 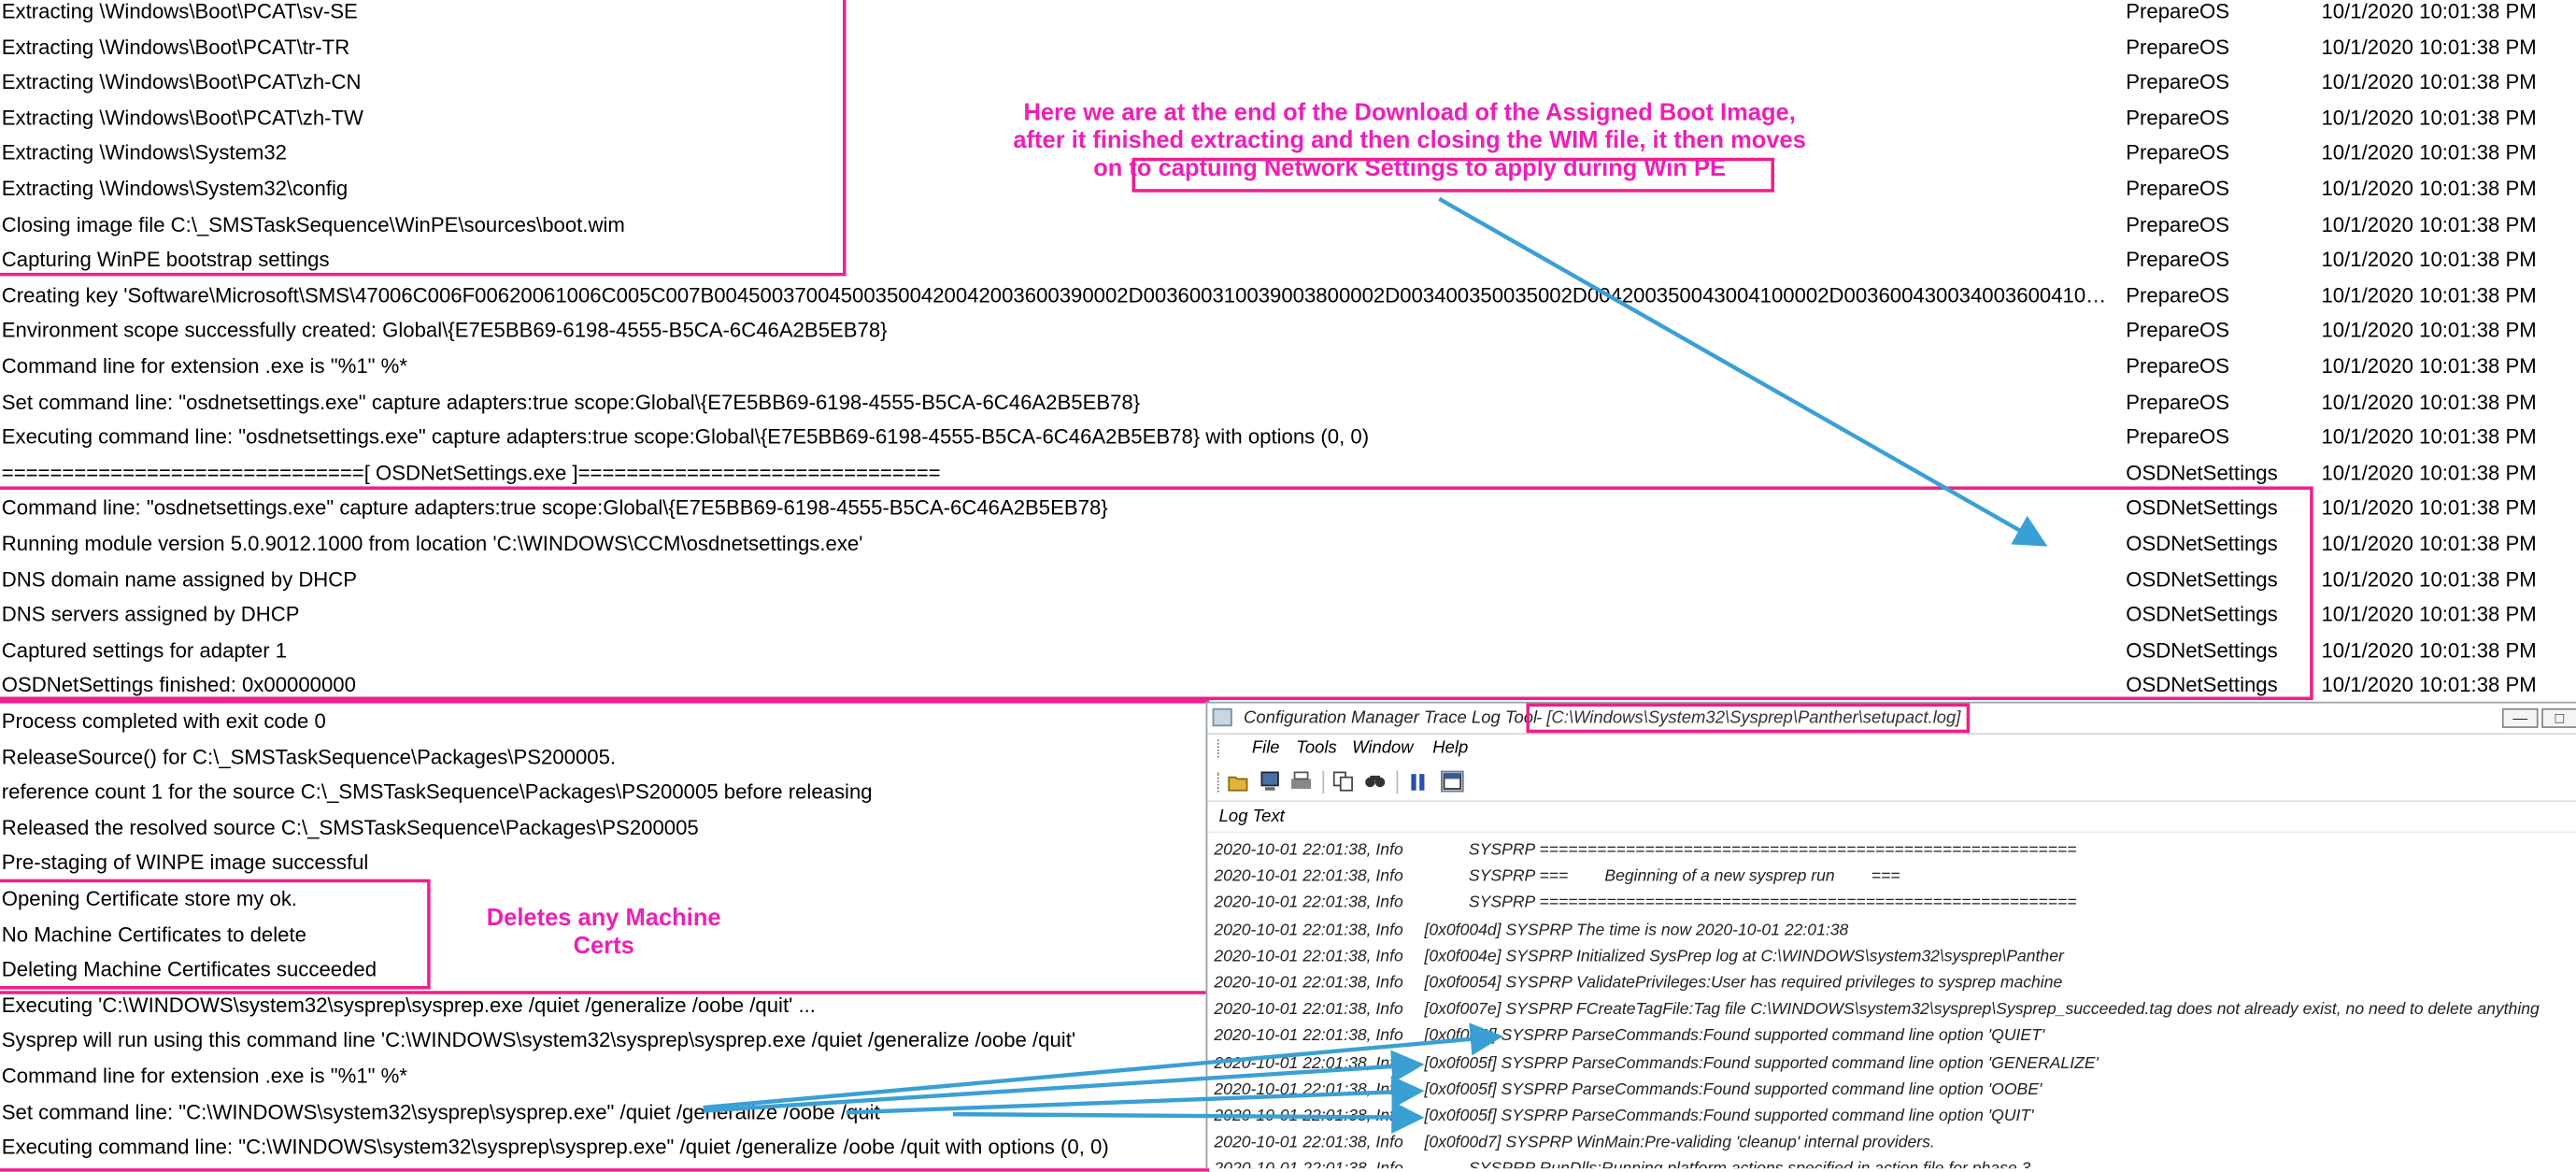 What do you see at coordinates (182, 82) in the screenshot?
I see `log-text: Extracting \Windows\Boot\PCAT\zh-CN` at bounding box center [182, 82].